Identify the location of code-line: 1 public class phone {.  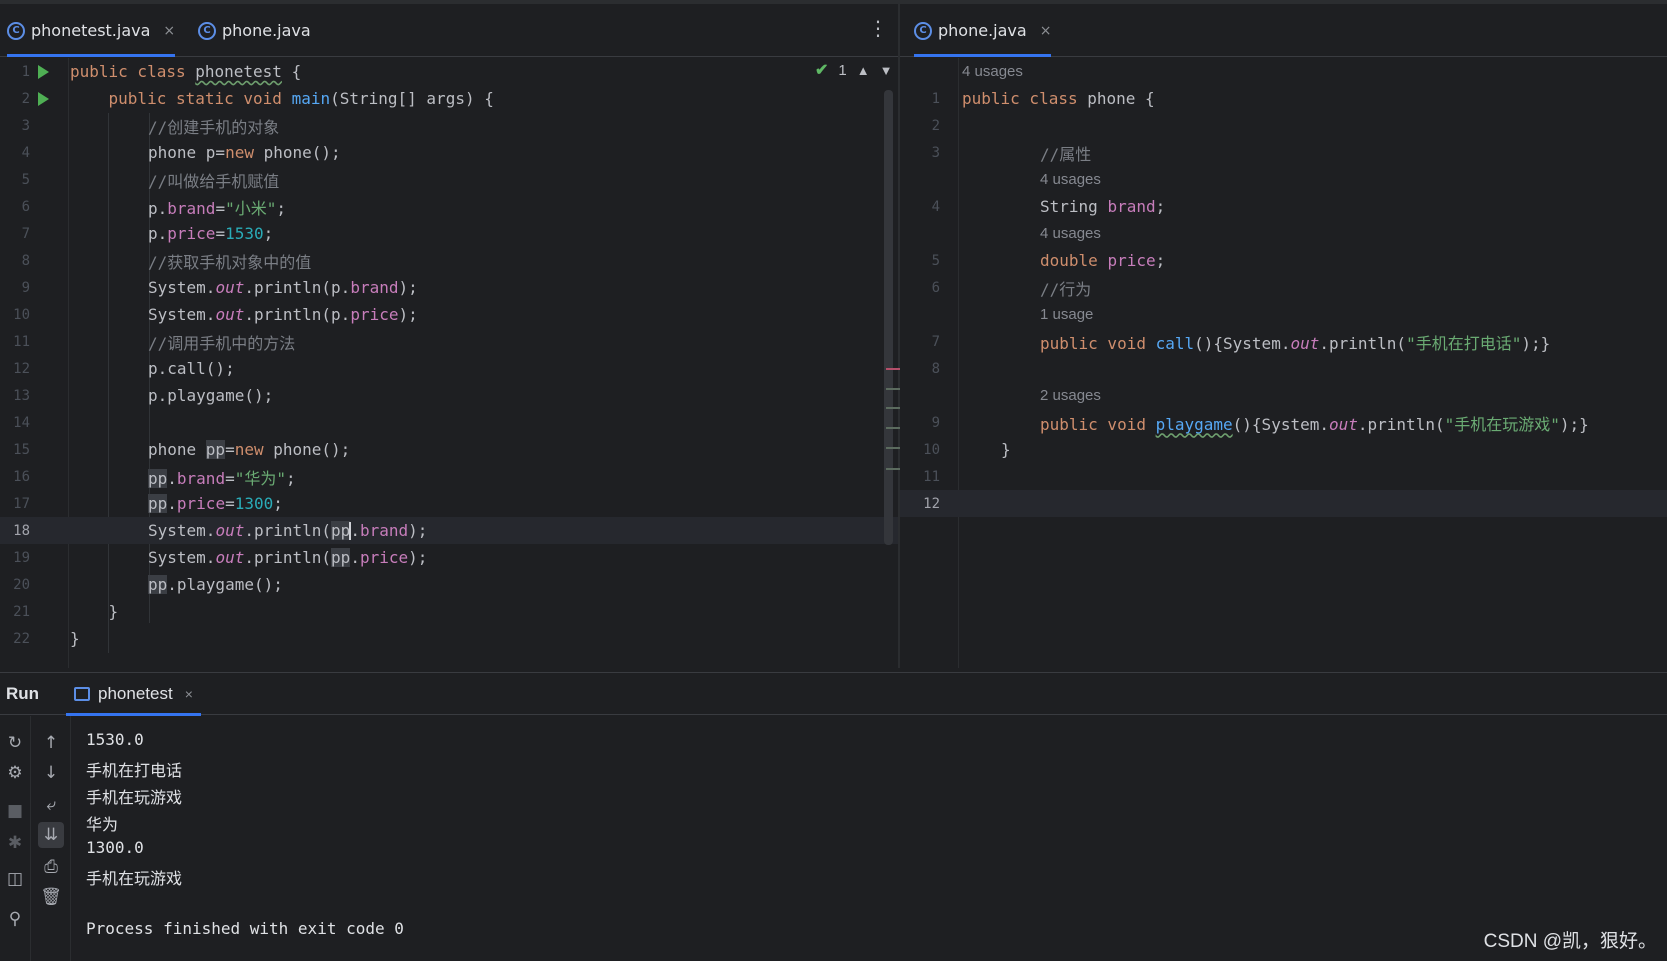
(1283, 98).